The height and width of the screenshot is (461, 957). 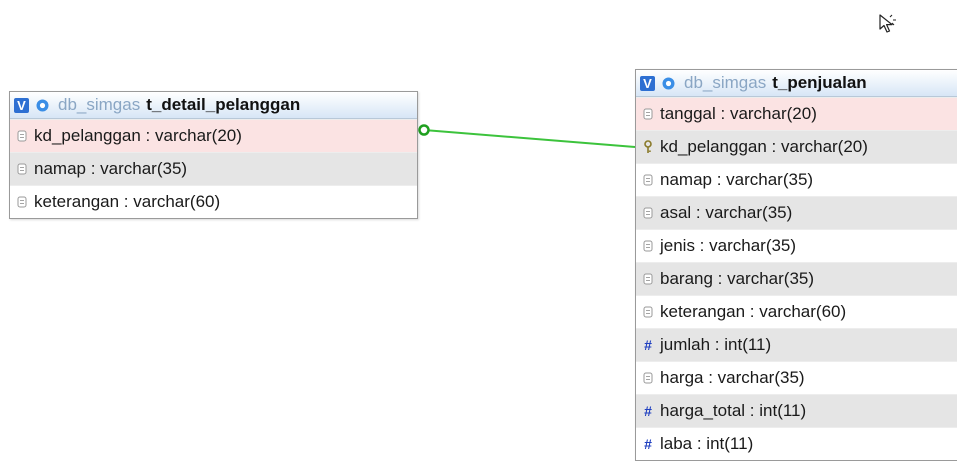 I want to click on column-row: # harga_total : int(11), so click(x=796, y=410).